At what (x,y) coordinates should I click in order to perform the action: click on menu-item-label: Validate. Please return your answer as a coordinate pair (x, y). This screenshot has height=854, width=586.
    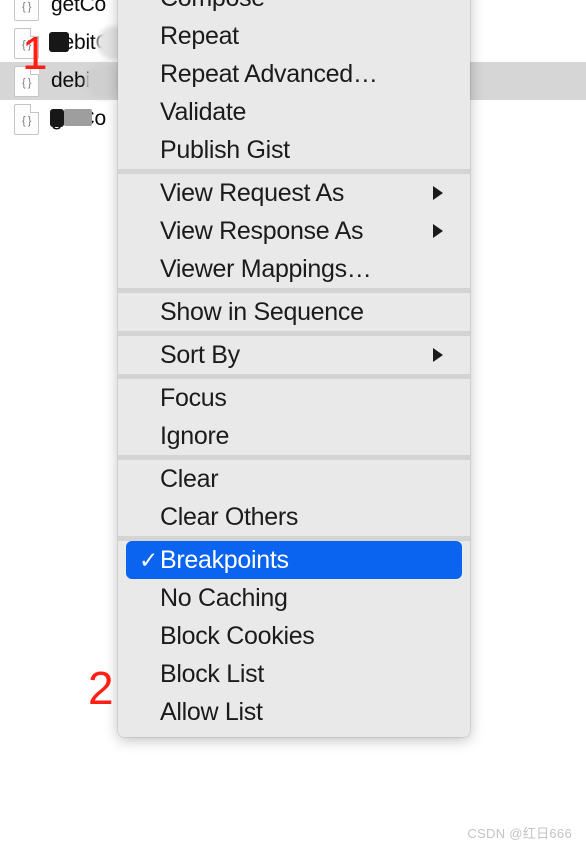
    Looking at the image, I should click on (203, 111).